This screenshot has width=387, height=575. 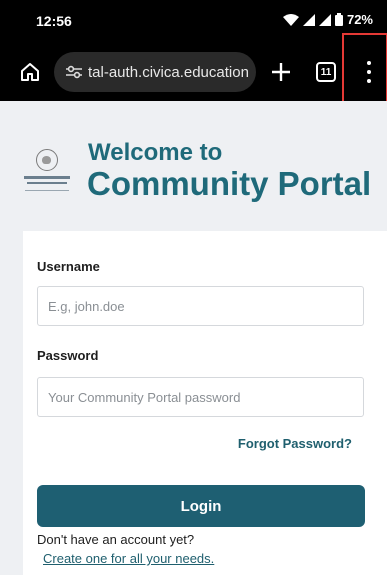 What do you see at coordinates (47, 173) in the screenshot?
I see `government-logo` at bounding box center [47, 173].